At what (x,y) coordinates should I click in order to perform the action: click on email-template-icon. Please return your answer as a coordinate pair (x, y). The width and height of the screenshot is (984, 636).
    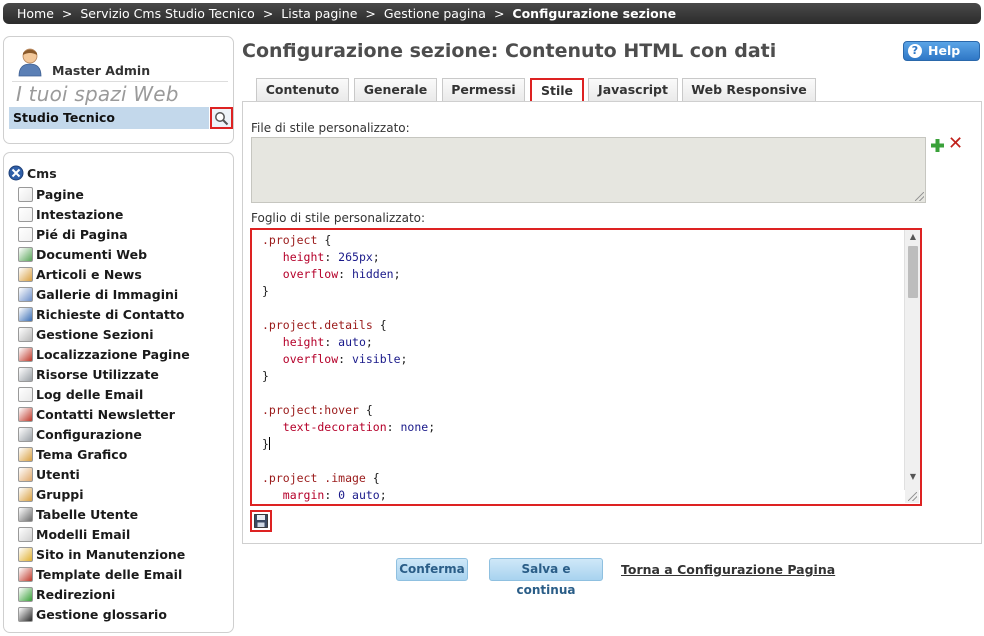
    Looking at the image, I should click on (25, 534).